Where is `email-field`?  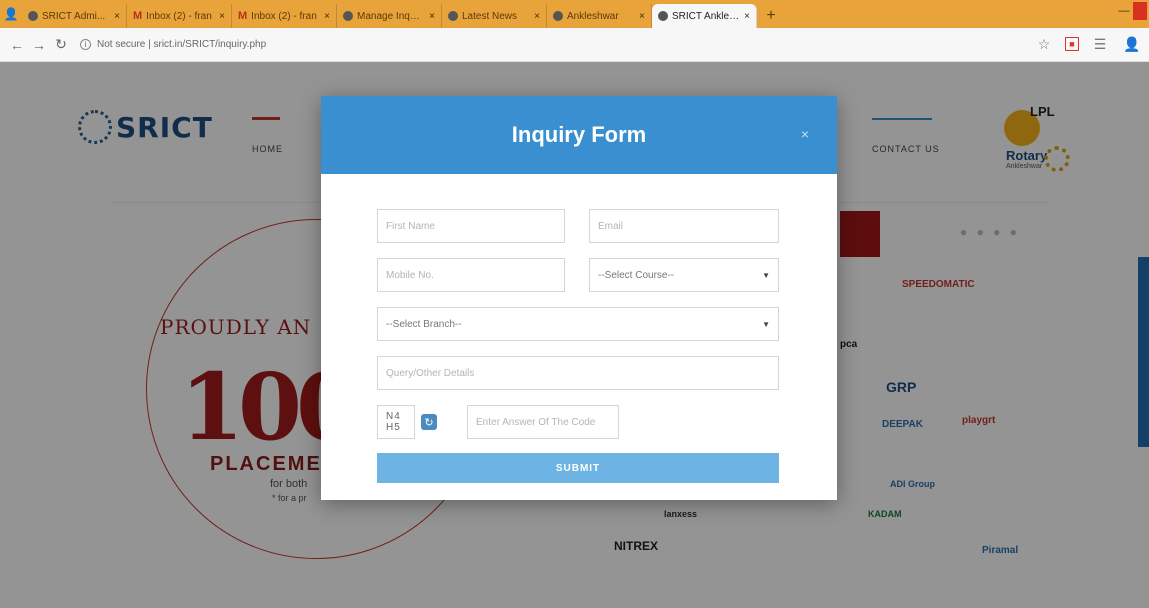
email-field is located at coordinates (684, 226).